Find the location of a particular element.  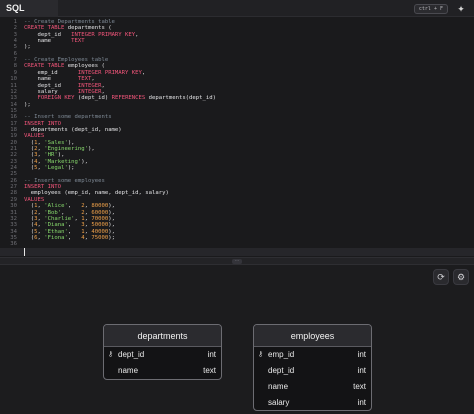

gear-icon: ⚙ is located at coordinates (461, 277).